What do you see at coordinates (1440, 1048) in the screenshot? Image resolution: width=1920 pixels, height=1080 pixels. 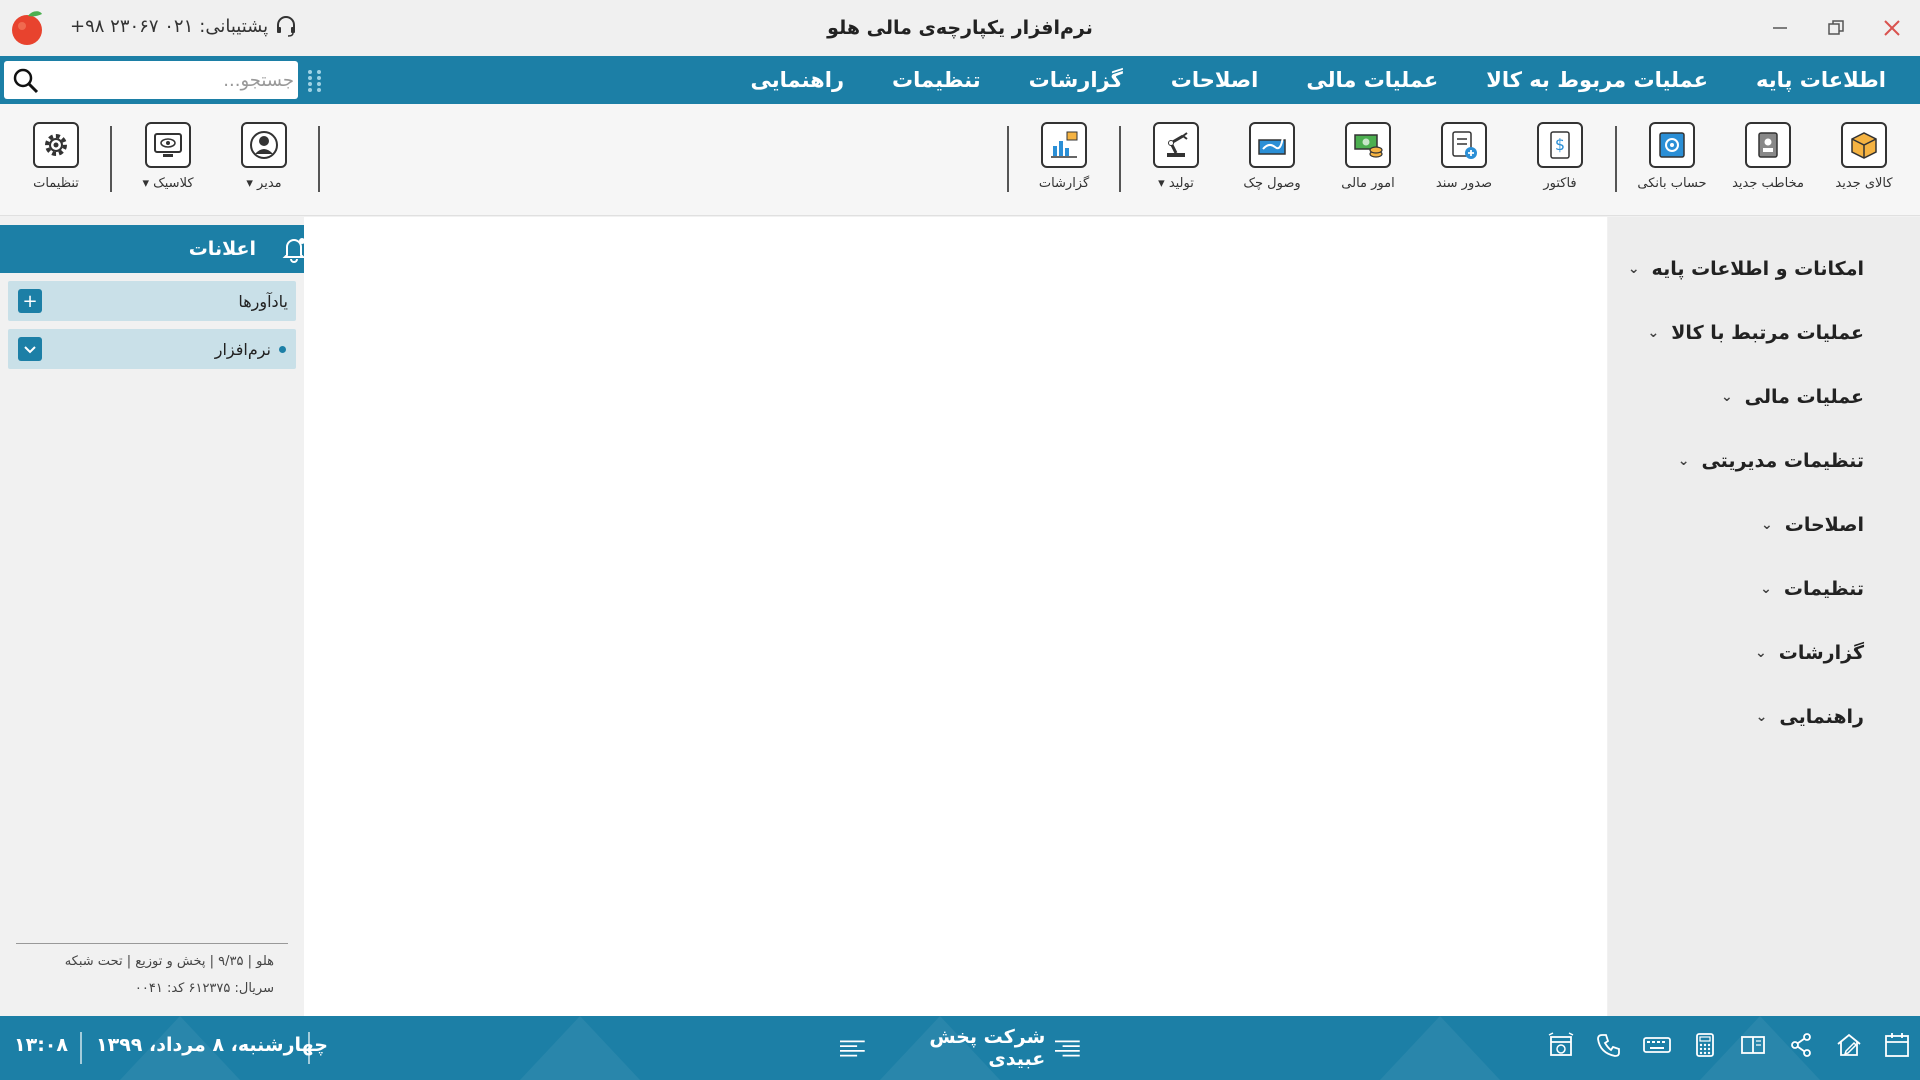 I see `decorative-triangle` at bounding box center [1440, 1048].